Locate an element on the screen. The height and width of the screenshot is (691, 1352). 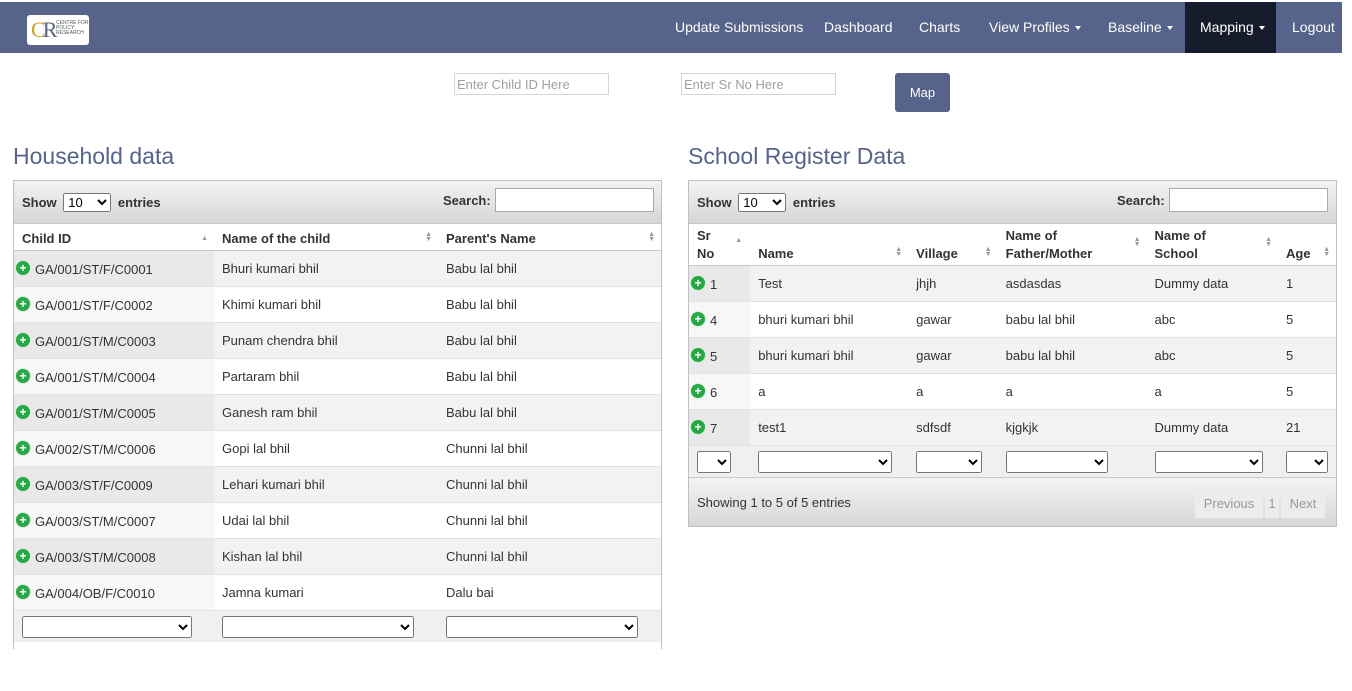
table-row: +6 a a a a 5 is located at coordinates (1012, 391).